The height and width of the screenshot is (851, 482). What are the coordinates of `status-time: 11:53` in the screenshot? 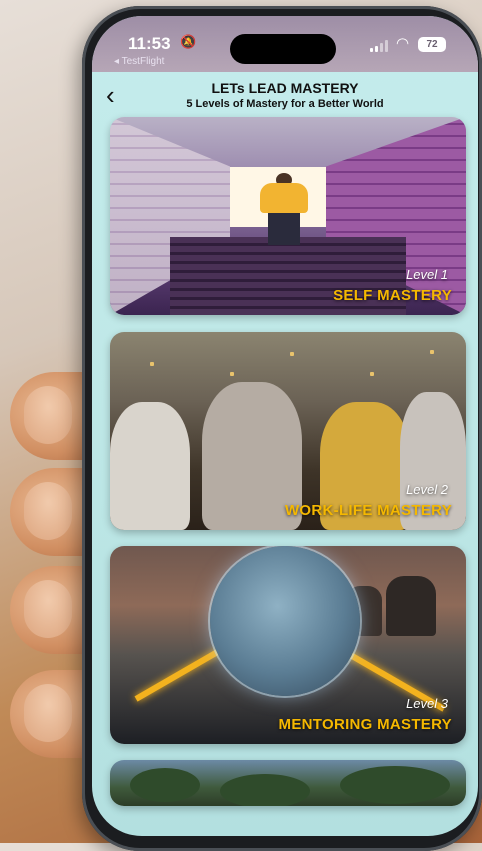 It's located at (149, 43).